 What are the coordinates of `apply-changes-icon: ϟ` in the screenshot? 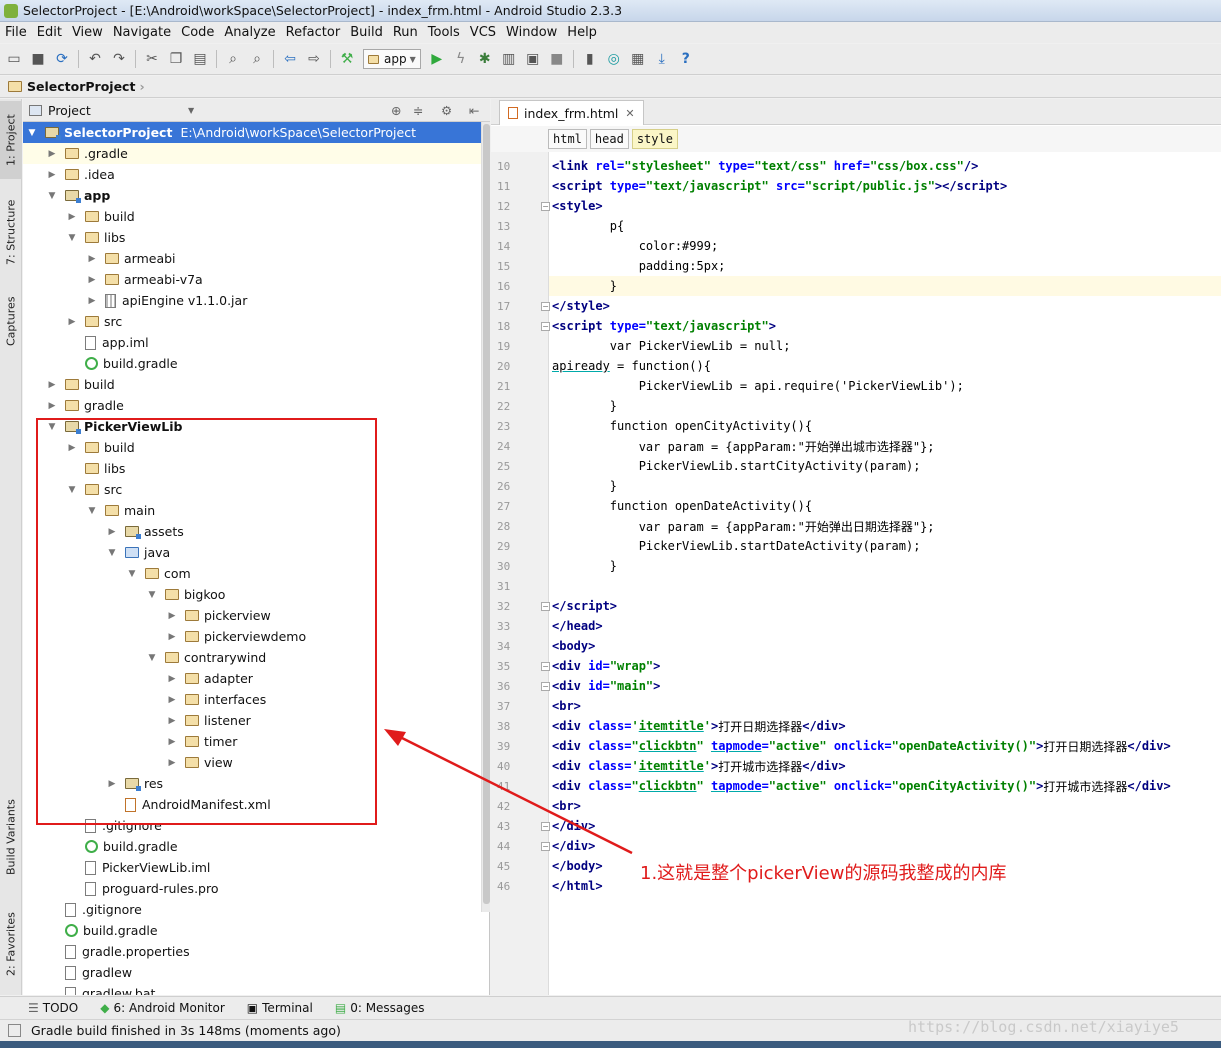 It's located at (461, 59).